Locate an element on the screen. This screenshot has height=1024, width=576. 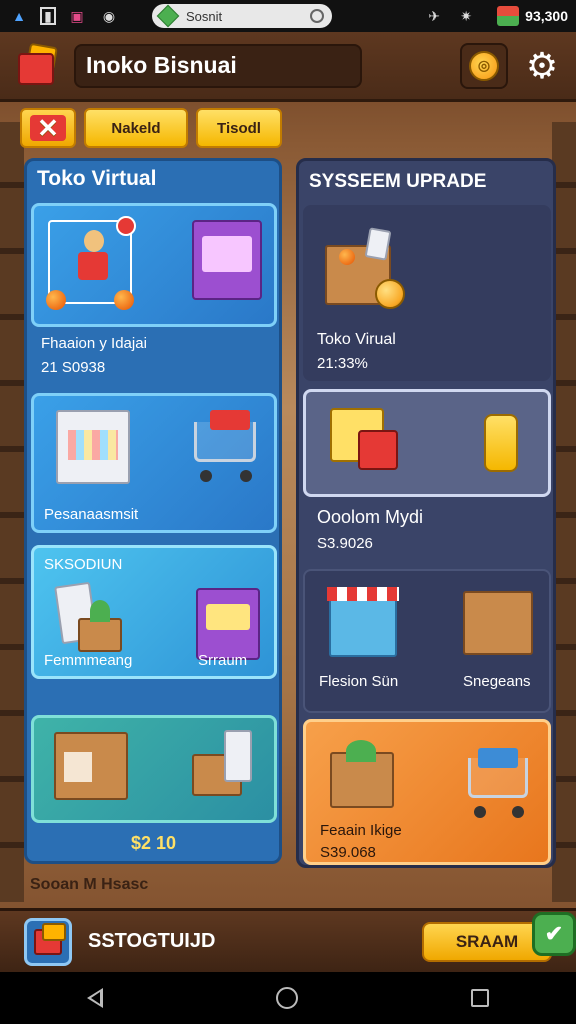
card-3-label-left: Femmmeang is located at coordinates (88, 660).